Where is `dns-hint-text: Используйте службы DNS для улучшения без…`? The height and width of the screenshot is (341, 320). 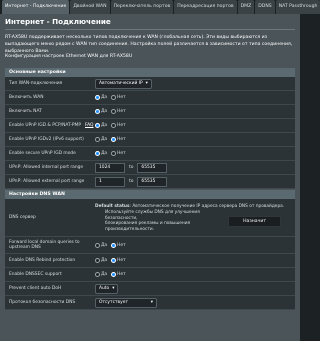
dns-hint-text: Используйте службы DNS для улучшения без… is located at coordinates (161, 221).